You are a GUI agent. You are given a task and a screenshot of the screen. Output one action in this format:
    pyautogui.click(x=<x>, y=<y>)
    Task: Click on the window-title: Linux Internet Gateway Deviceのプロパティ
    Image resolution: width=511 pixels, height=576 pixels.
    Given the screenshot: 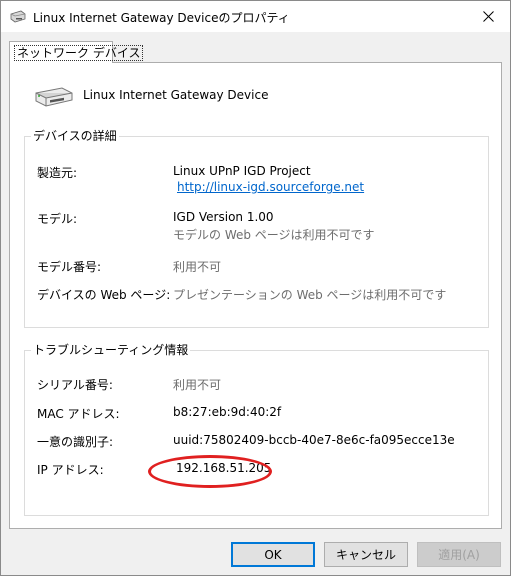 What is the action you would take?
    pyautogui.click(x=161, y=18)
    